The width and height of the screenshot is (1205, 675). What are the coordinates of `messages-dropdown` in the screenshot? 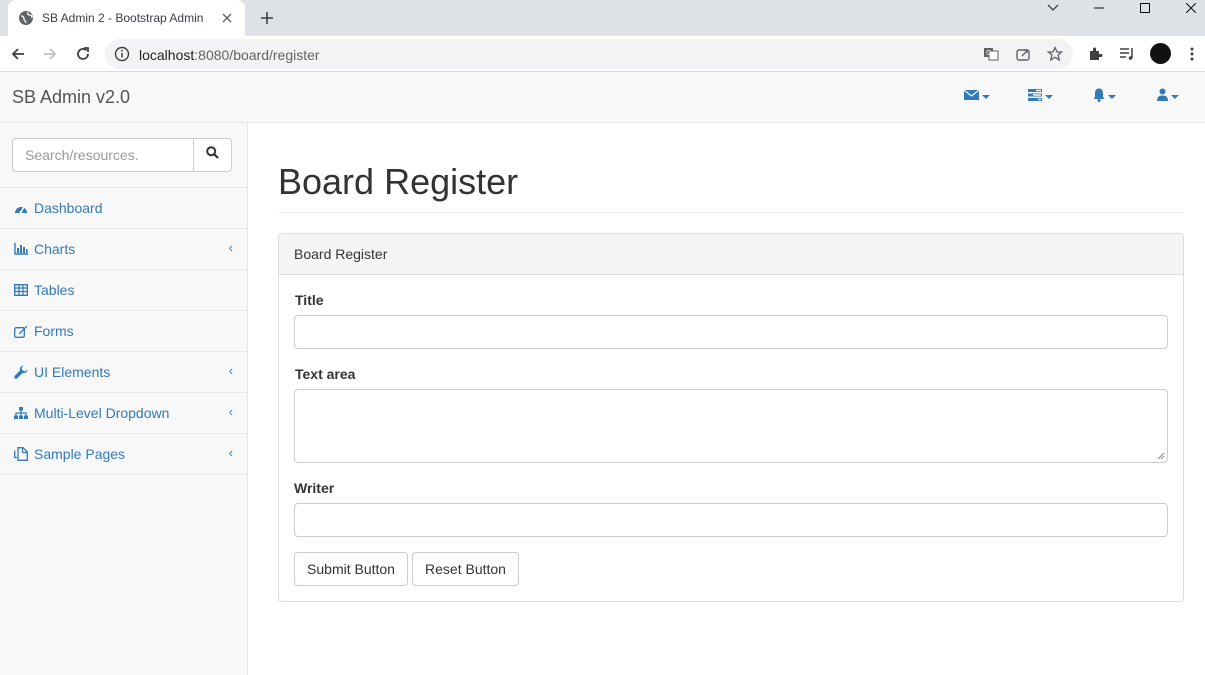 It's located at (976, 97).